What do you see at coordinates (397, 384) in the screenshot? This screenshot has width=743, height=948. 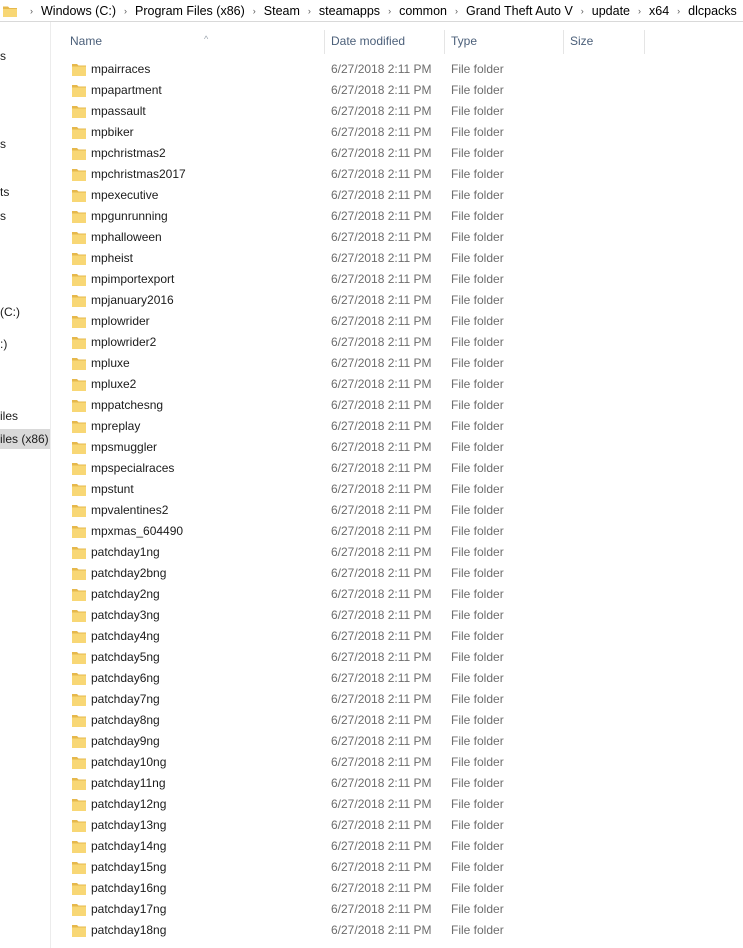 I see `file-row: mpluxe2 6/27/2018 2:11 PM File folder` at bounding box center [397, 384].